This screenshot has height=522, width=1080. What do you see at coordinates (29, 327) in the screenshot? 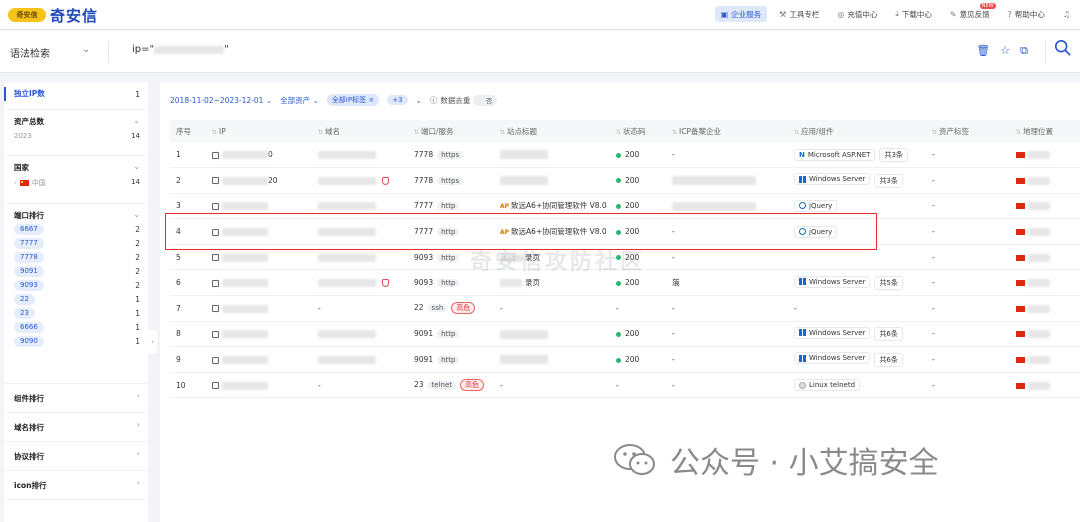
I see `port-tag: 6666` at bounding box center [29, 327].